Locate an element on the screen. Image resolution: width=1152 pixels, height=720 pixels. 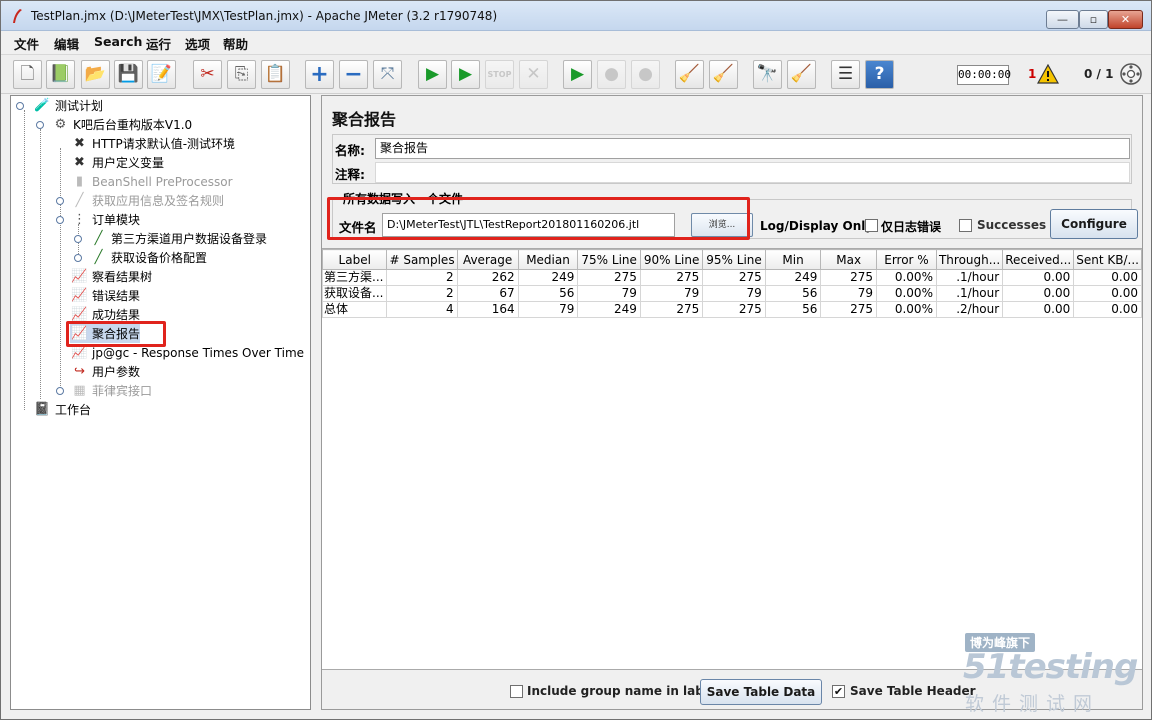
expand-all-button: + is located at coordinates (319, 74).